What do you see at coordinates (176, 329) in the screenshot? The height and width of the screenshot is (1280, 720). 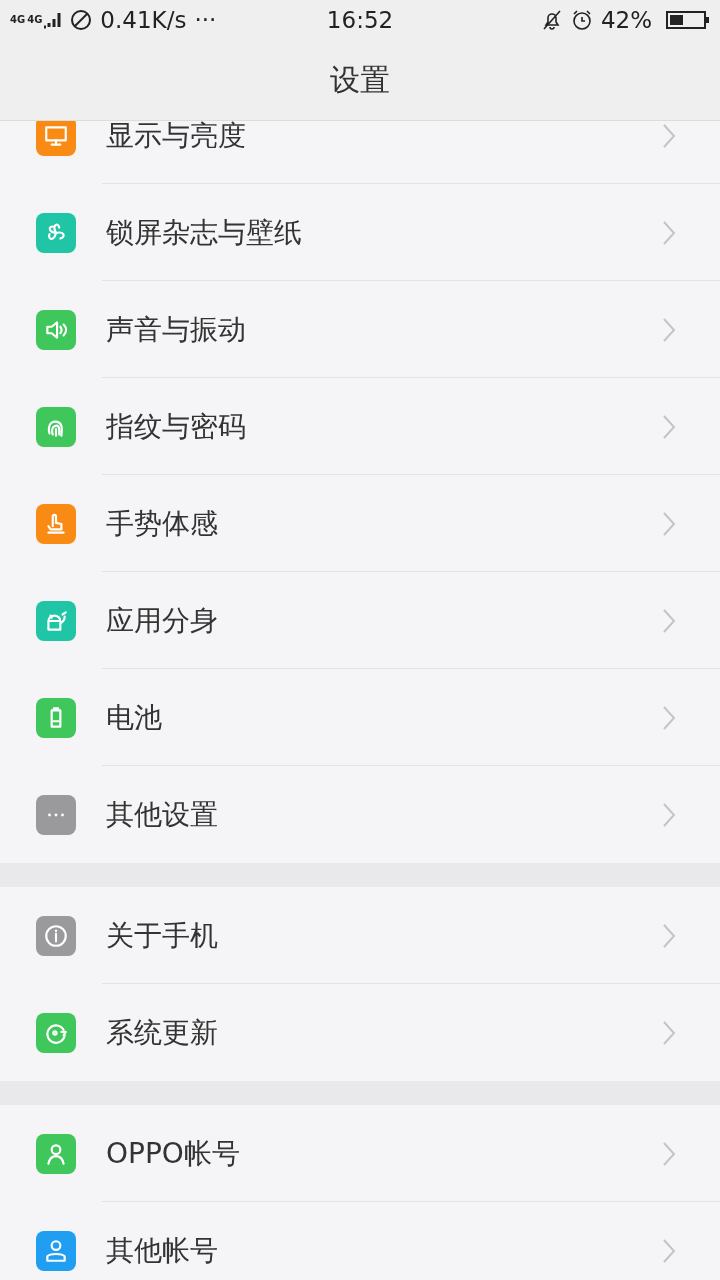 I see `item-label: 声音与振动` at bounding box center [176, 329].